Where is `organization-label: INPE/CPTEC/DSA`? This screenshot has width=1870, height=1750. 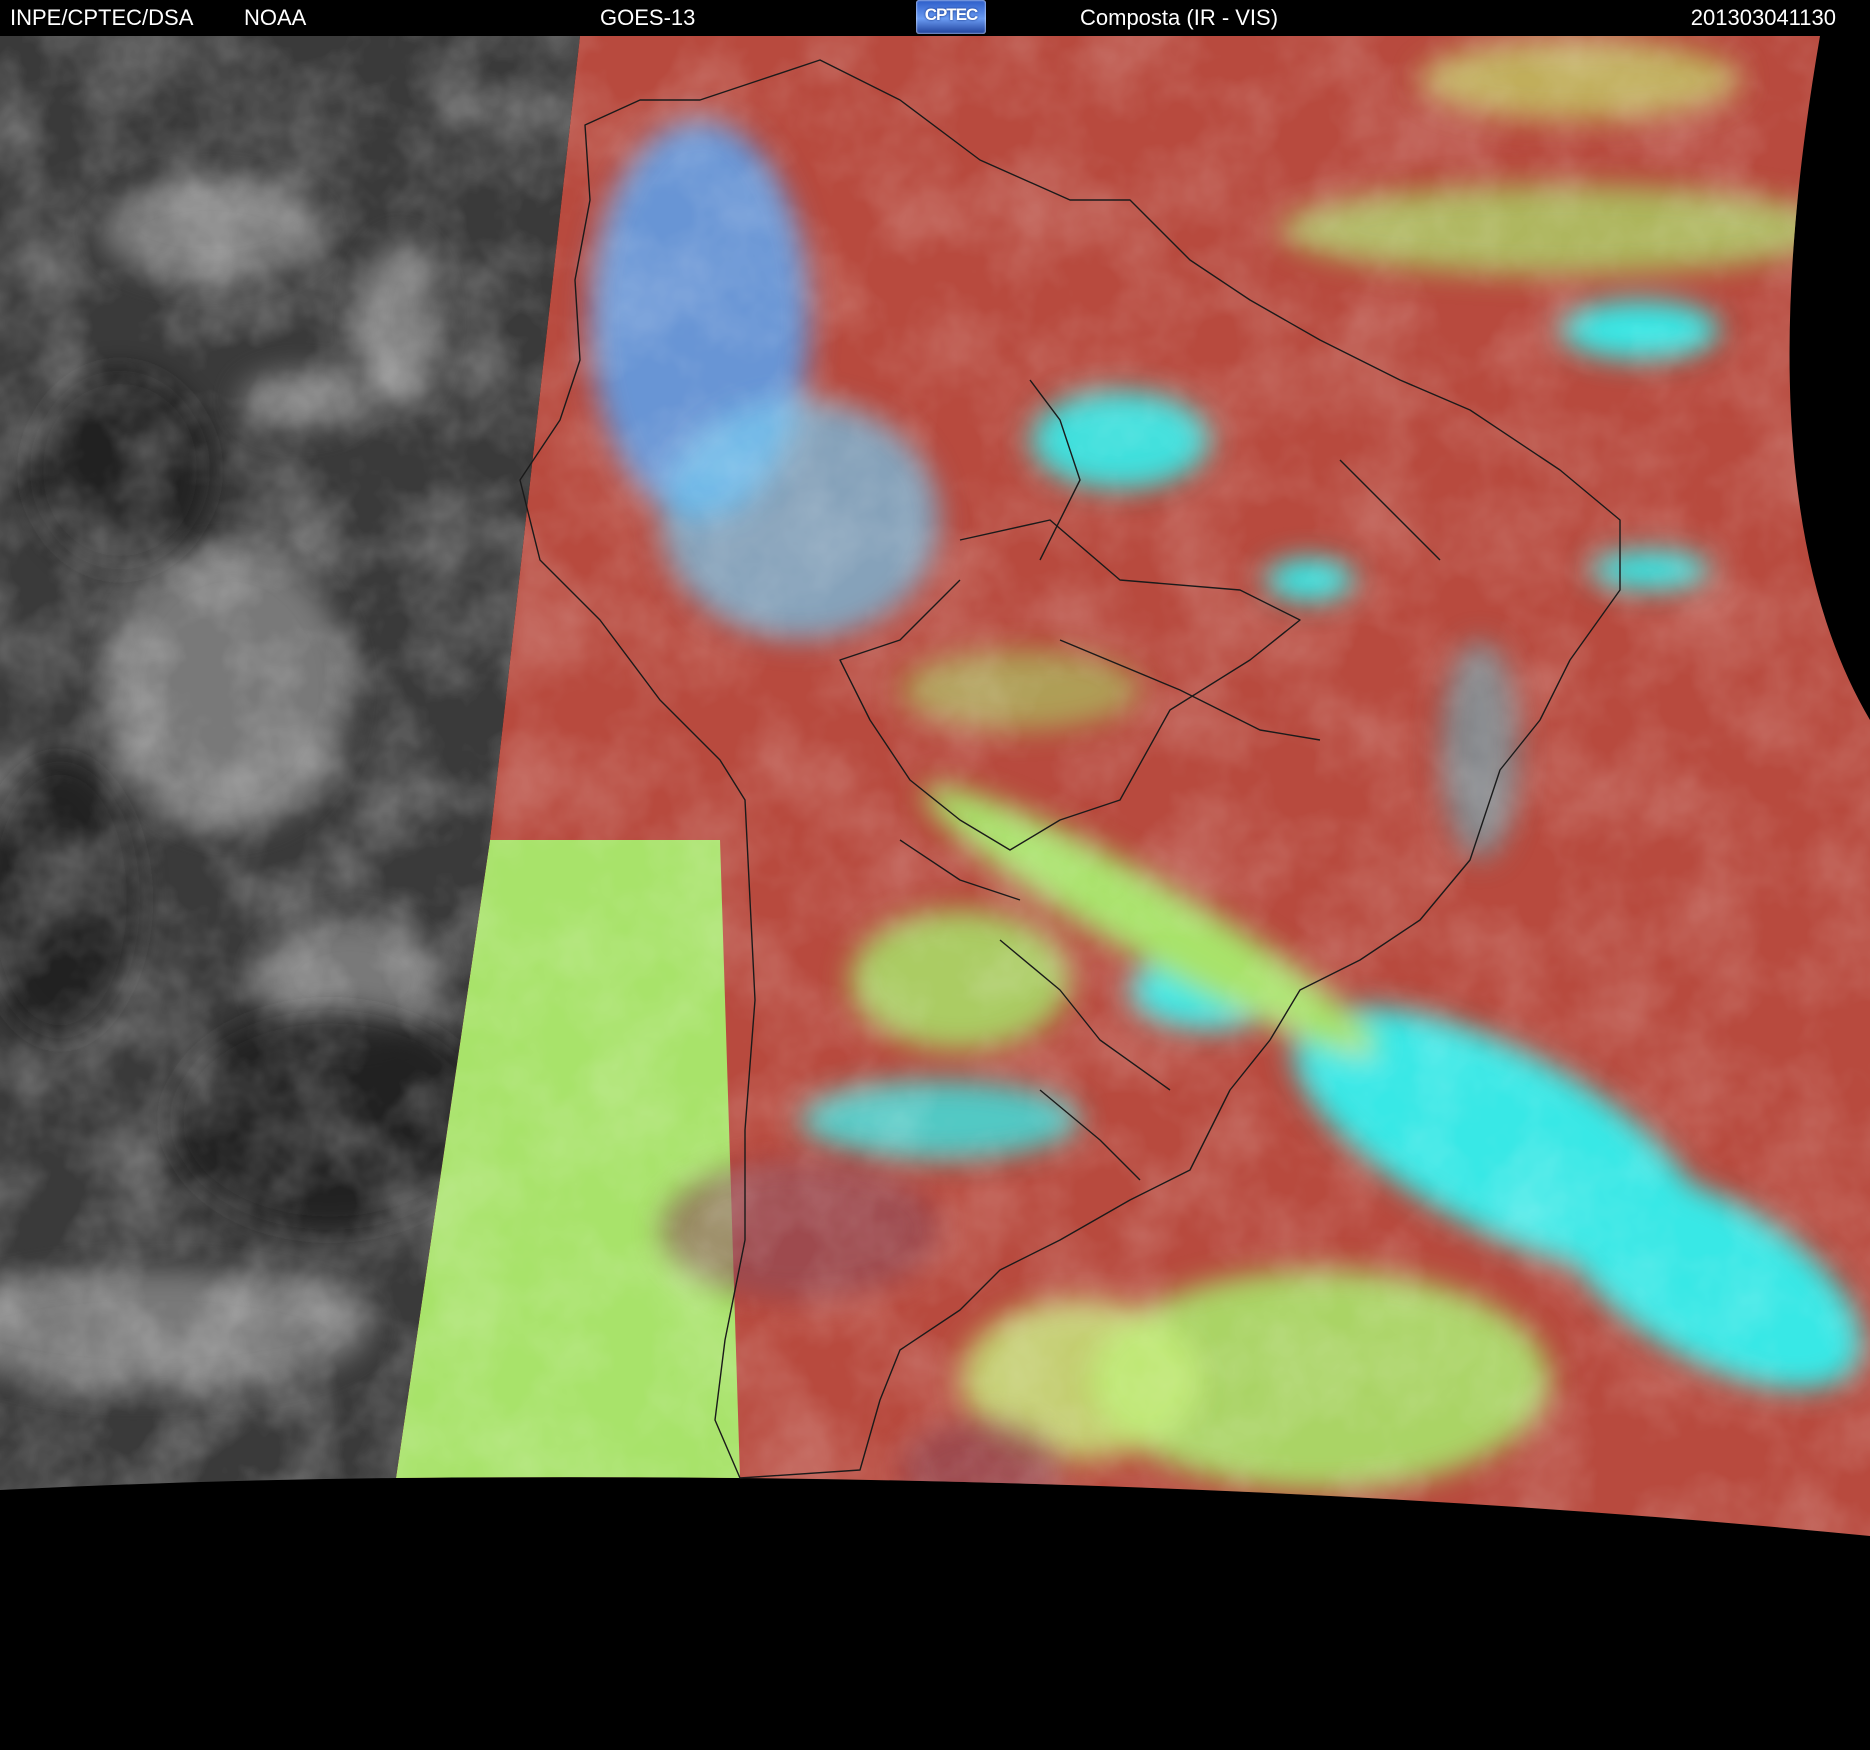
organization-label: INPE/CPTEC/DSA is located at coordinates (102, 17).